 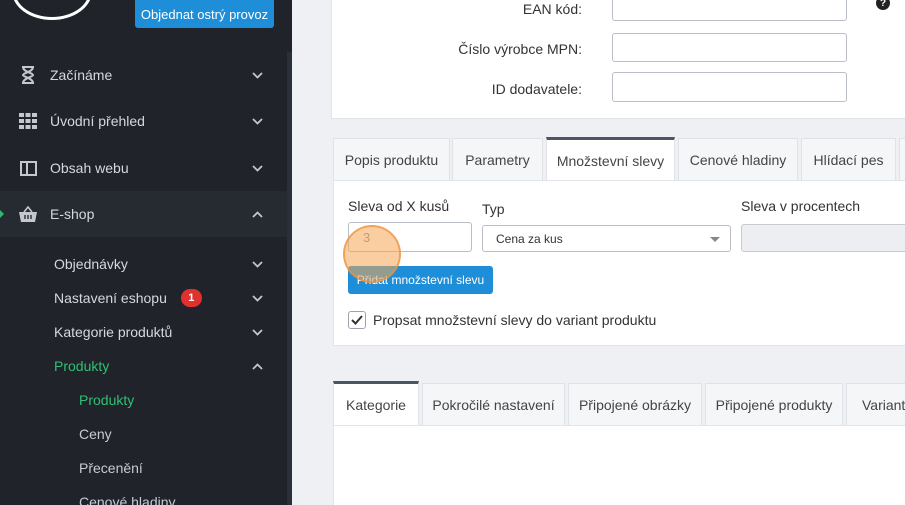 I want to click on sidebar-subsubitem-ceny: Ceny, so click(x=95, y=434).